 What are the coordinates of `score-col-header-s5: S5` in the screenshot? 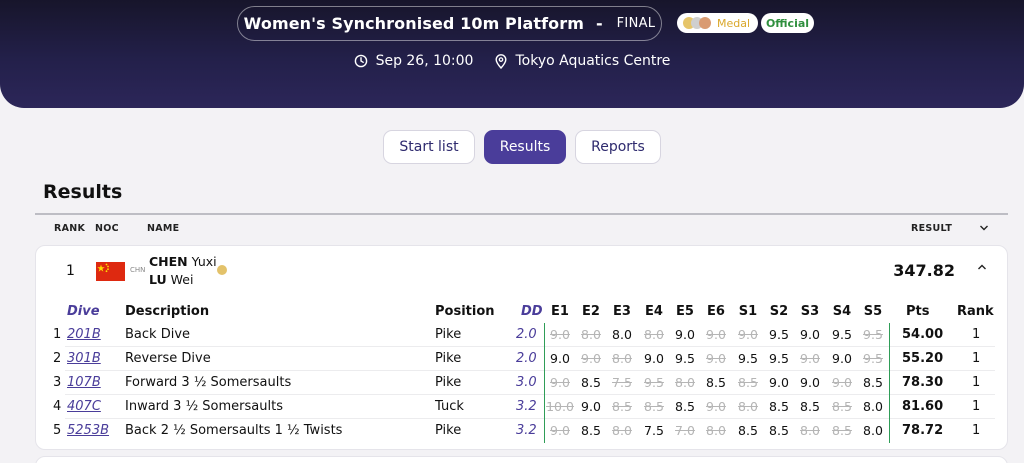 It's located at (873, 311).